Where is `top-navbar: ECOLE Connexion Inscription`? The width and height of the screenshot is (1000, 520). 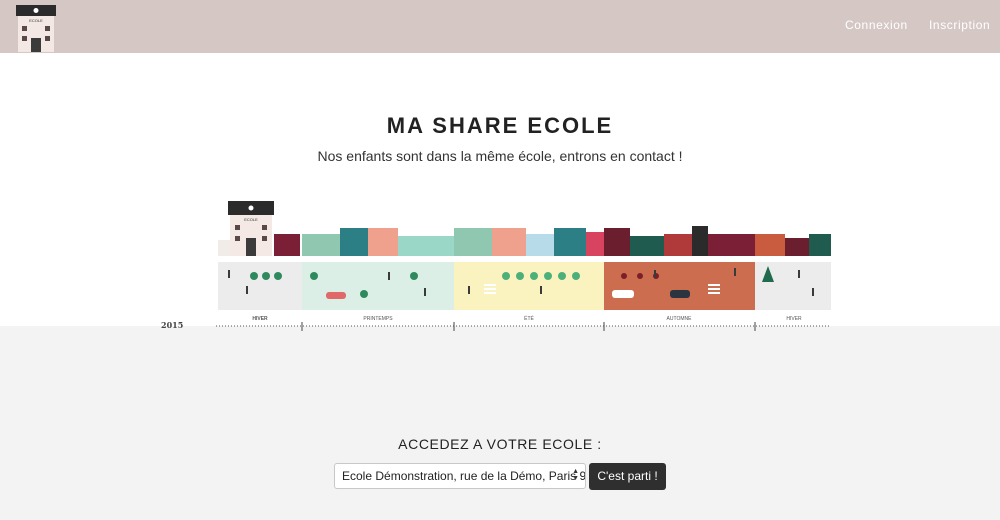 top-navbar: ECOLE Connexion Inscription is located at coordinates (500, 26).